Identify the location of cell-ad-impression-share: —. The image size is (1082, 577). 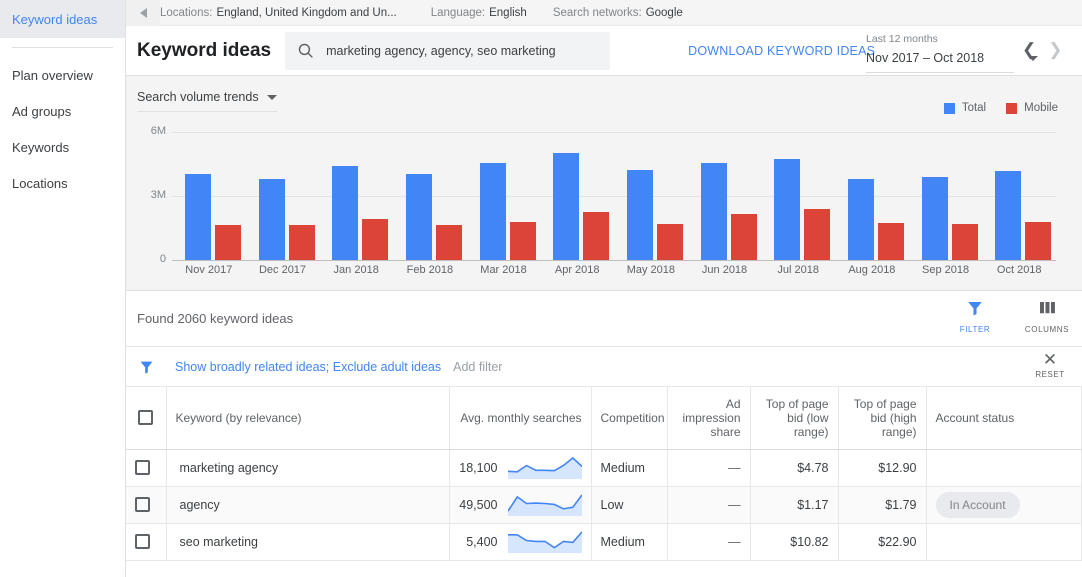
(709, 505).